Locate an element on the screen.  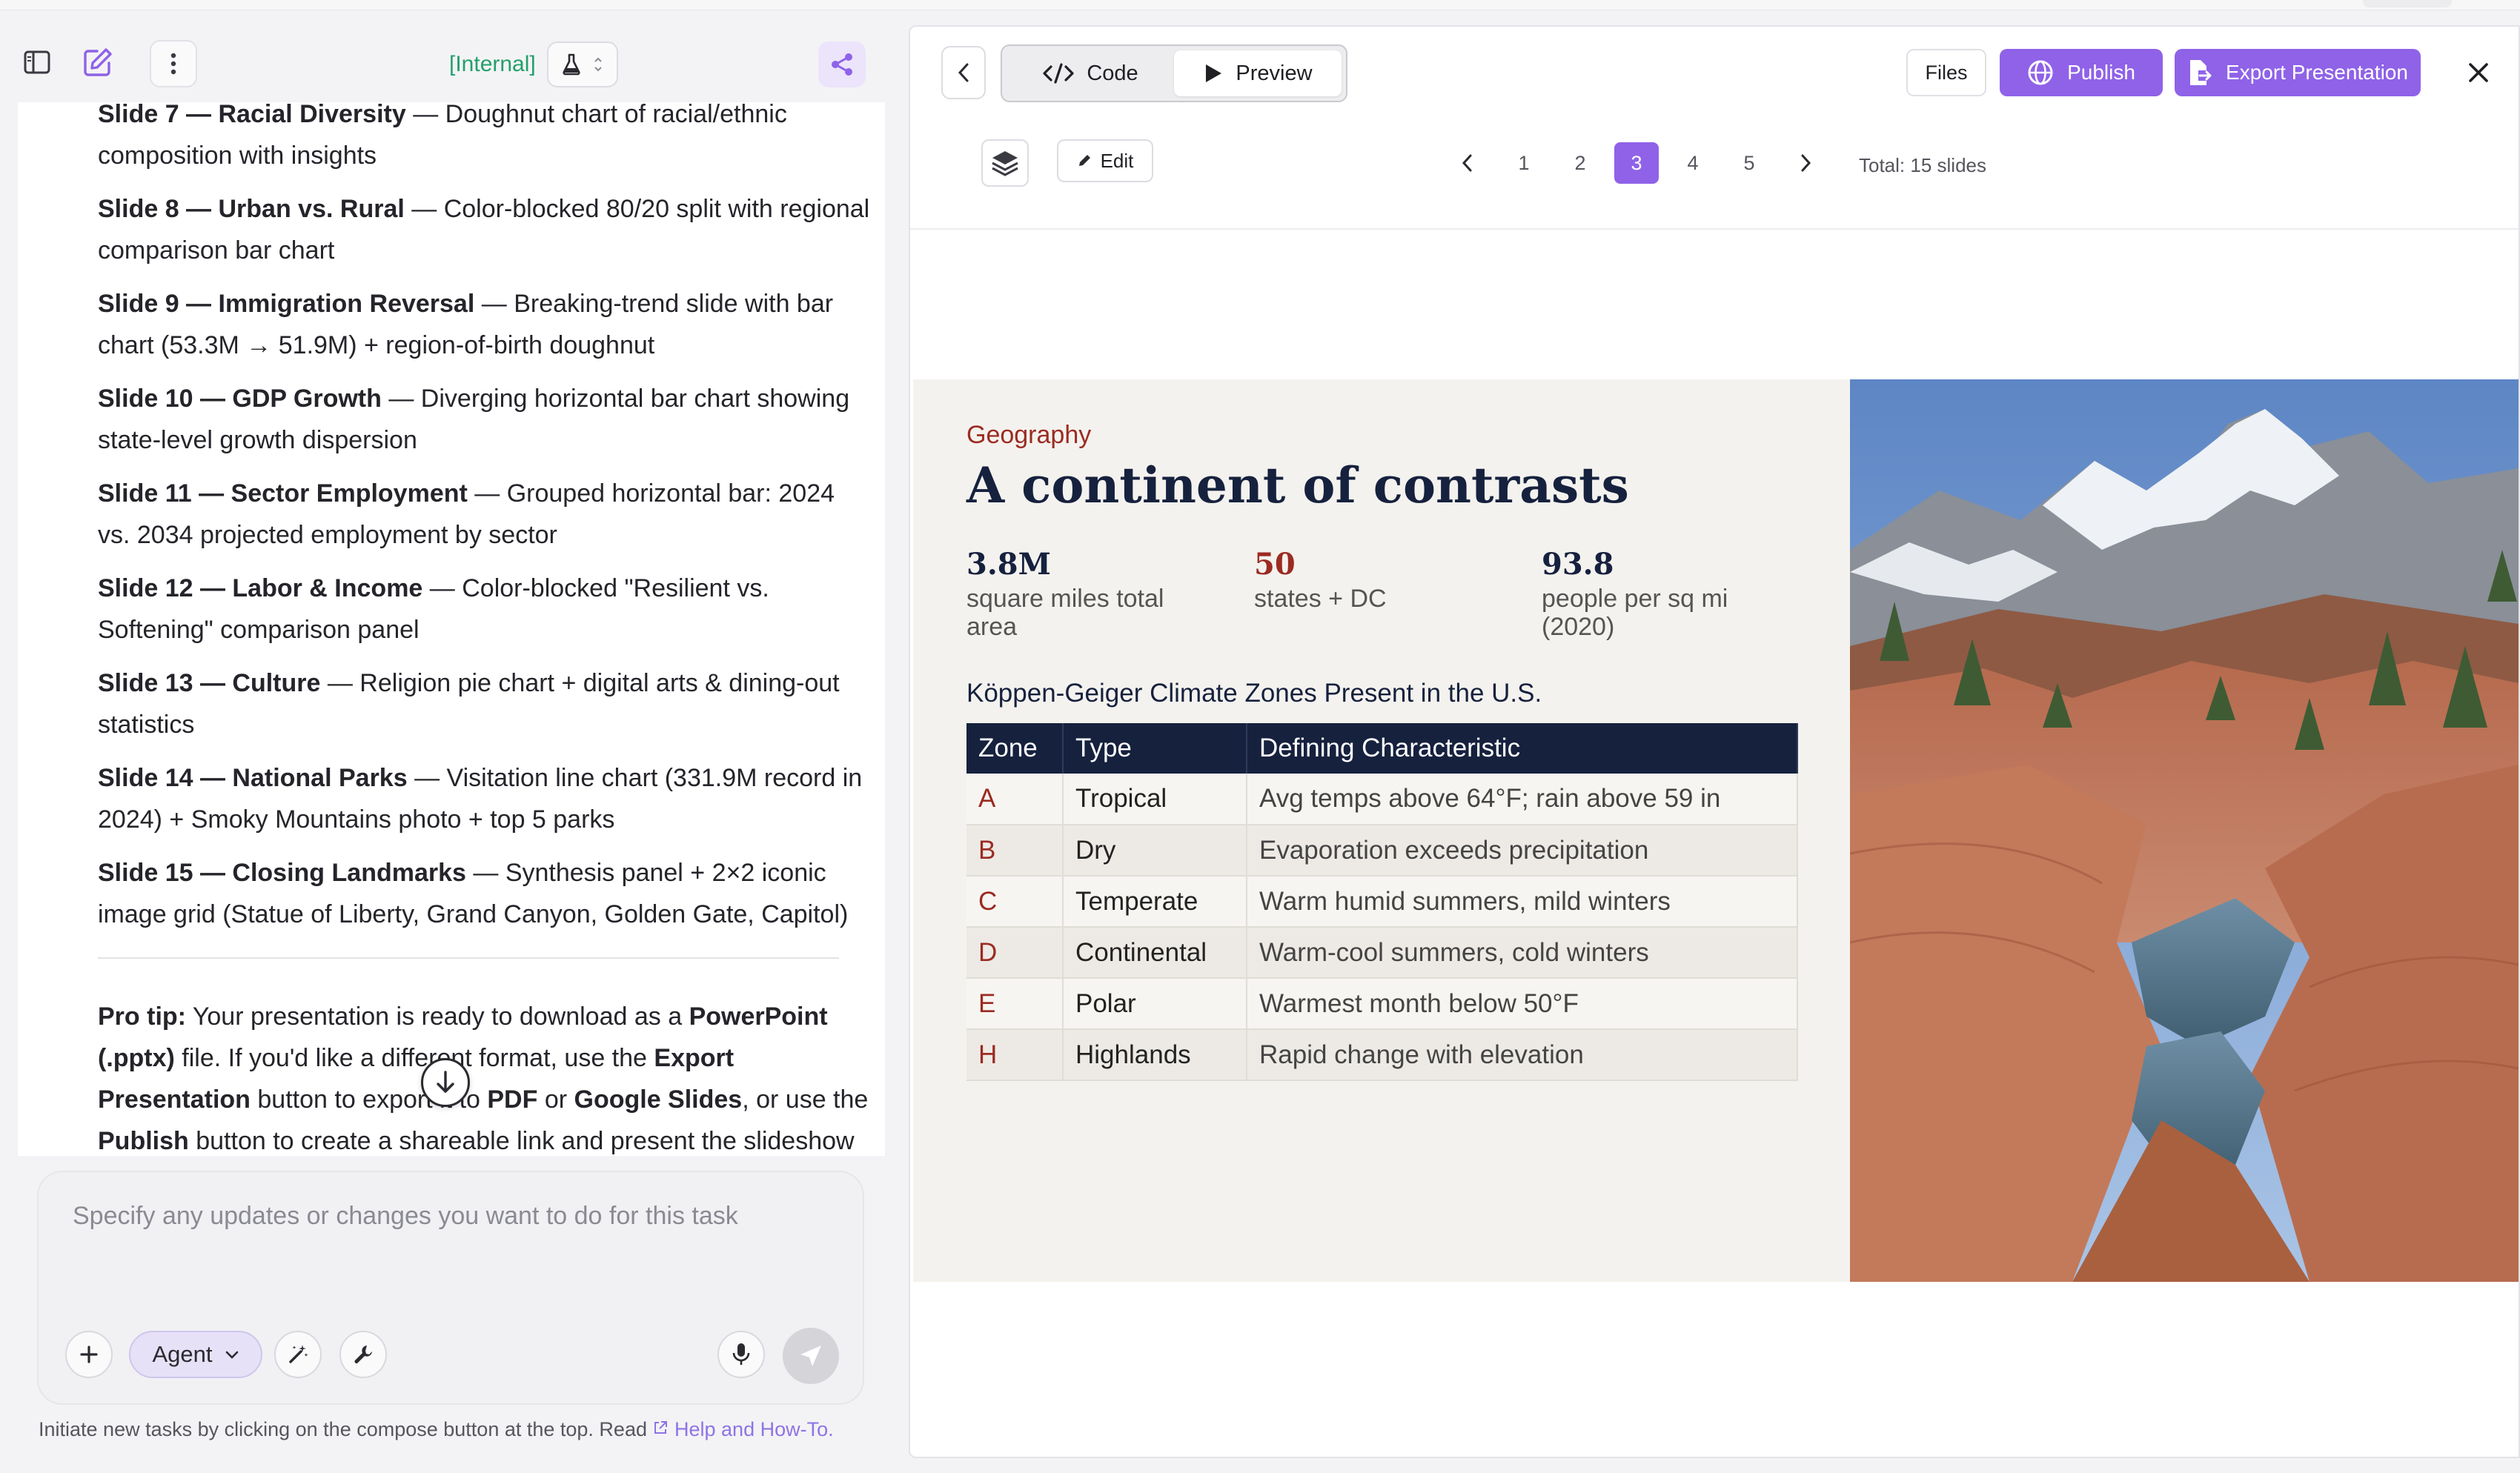
chevron-right-icon is located at coordinates (1806, 163).